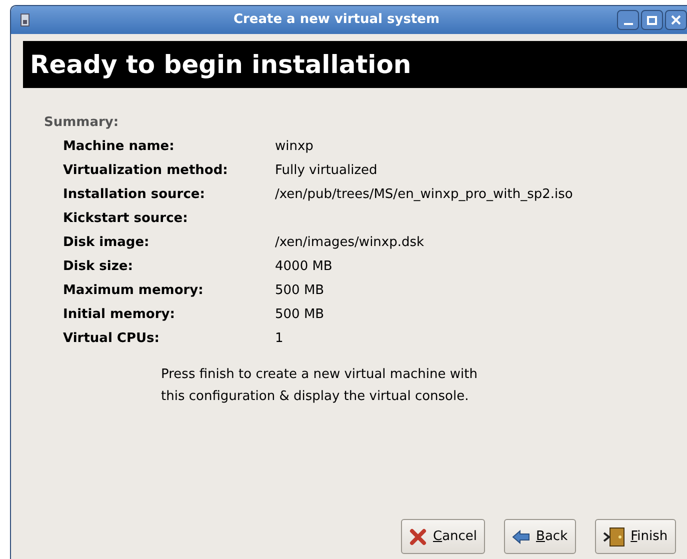  What do you see at coordinates (221, 64) in the screenshot?
I see `page-heading: Ready to begin installation` at bounding box center [221, 64].